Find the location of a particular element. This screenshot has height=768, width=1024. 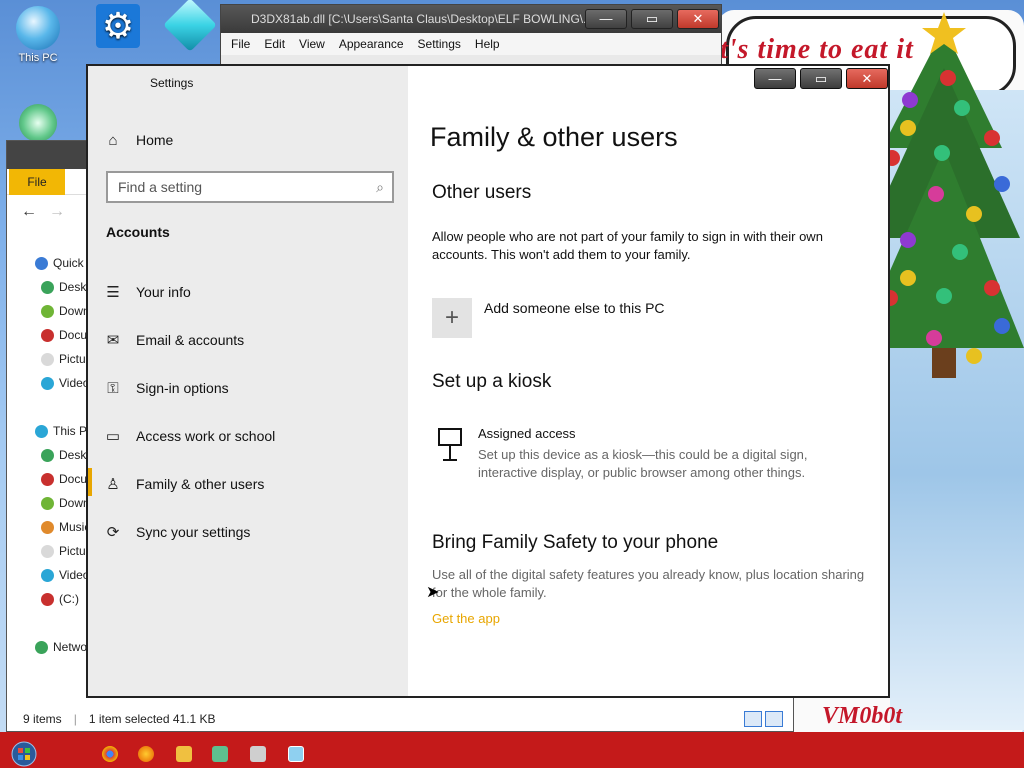

tree-item: (C:) is located at coordinates (47, 599).